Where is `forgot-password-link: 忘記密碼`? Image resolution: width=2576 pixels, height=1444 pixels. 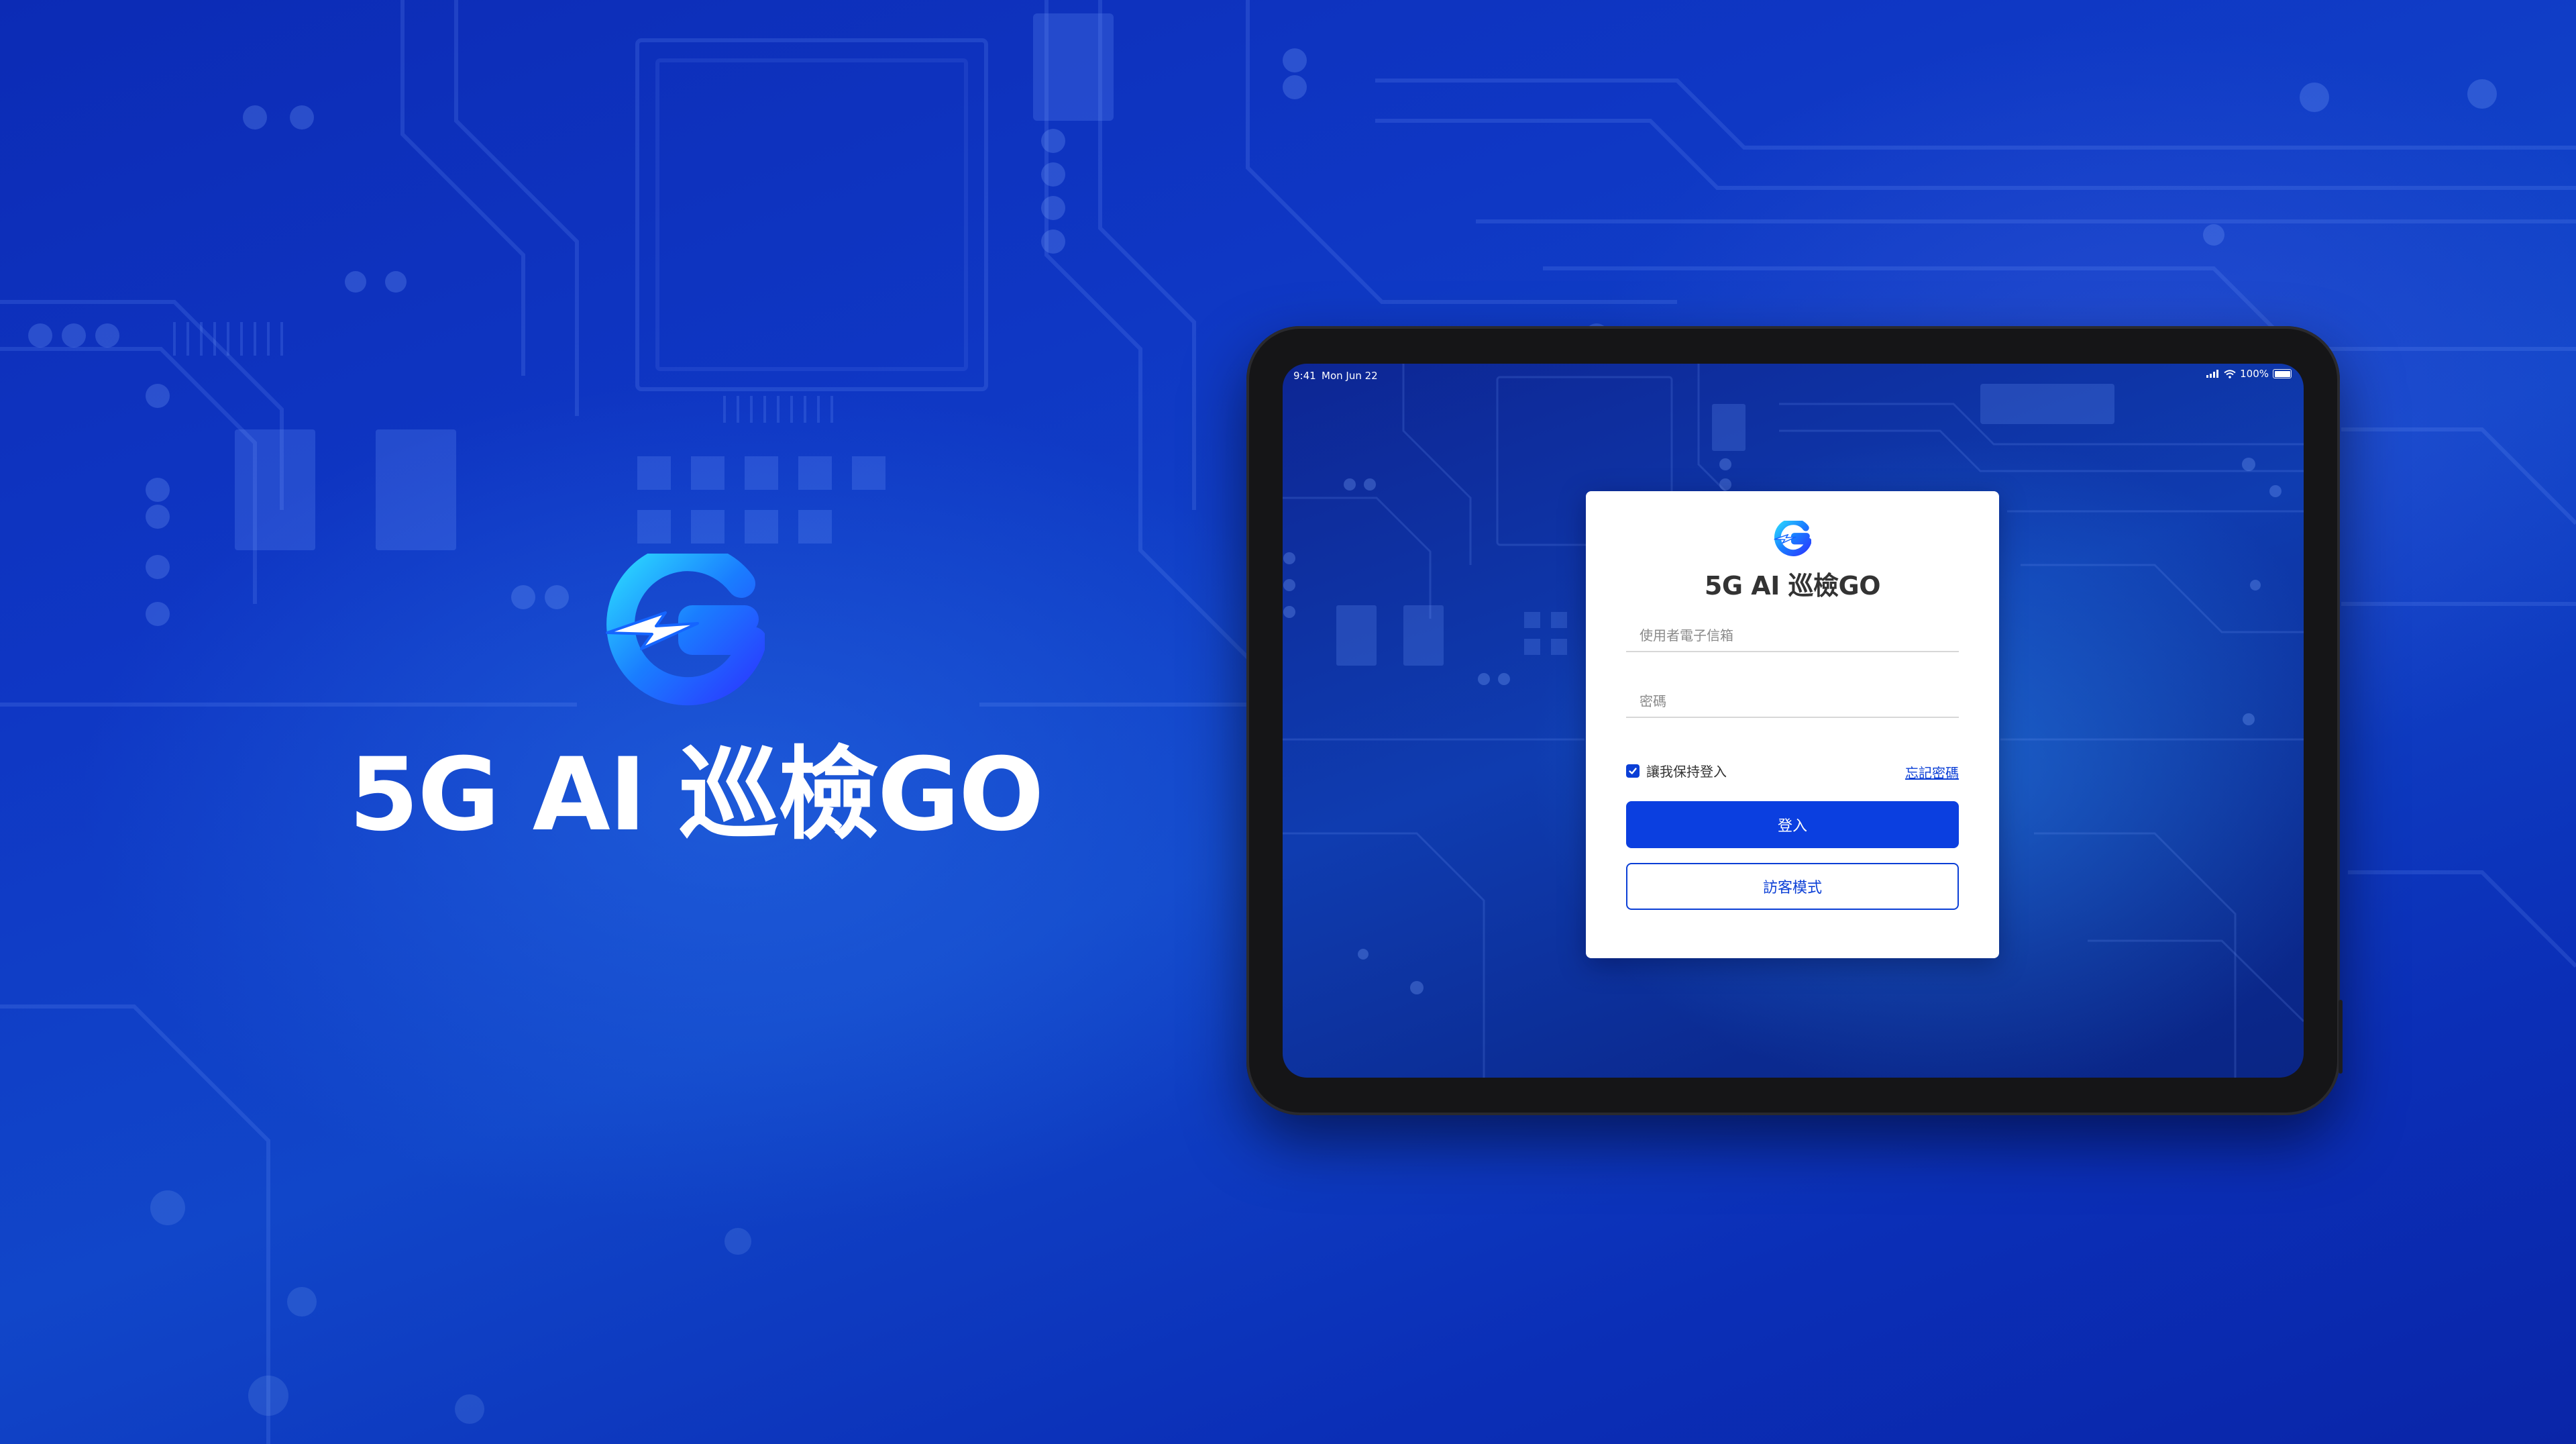 forgot-password-link: 忘記密碼 is located at coordinates (1932, 772).